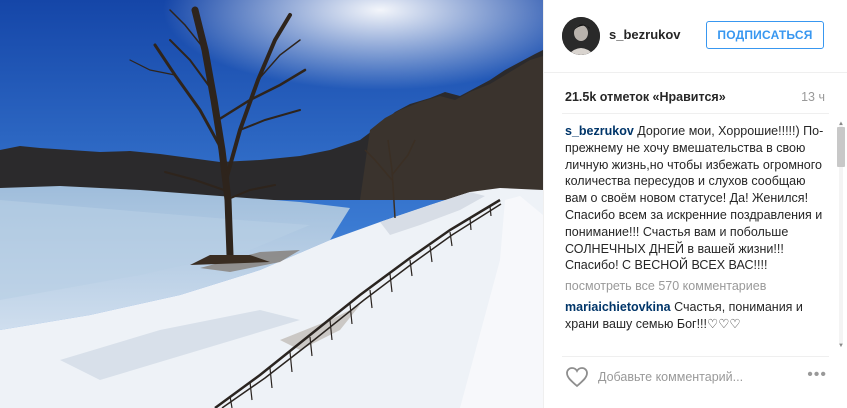 This screenshot has width=847, height=408. I want to click on likes-count: 21.5k отметок «Нравится», so click(645, 97).